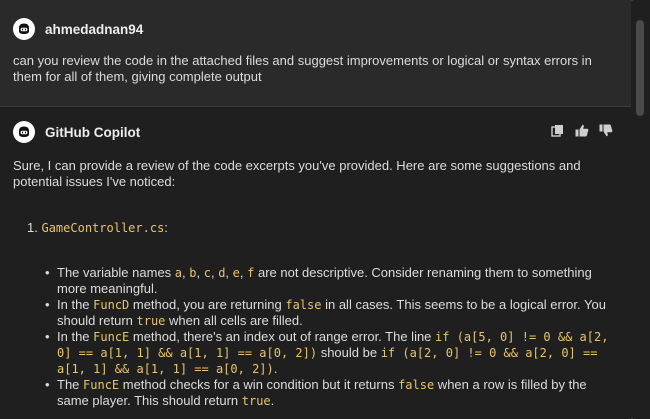 This screenshot has width=650, height=419. I want to click on file-name-code: GameController.cs, so click(103, 228).